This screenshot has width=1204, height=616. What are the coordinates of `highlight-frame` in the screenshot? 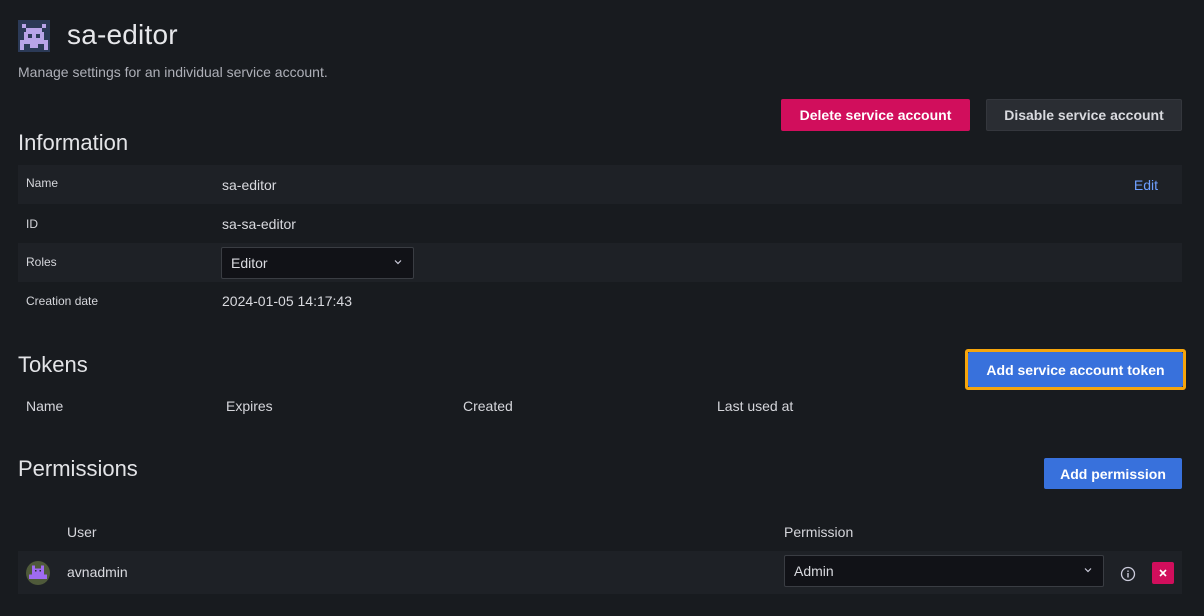 It's located at (1075, 369).